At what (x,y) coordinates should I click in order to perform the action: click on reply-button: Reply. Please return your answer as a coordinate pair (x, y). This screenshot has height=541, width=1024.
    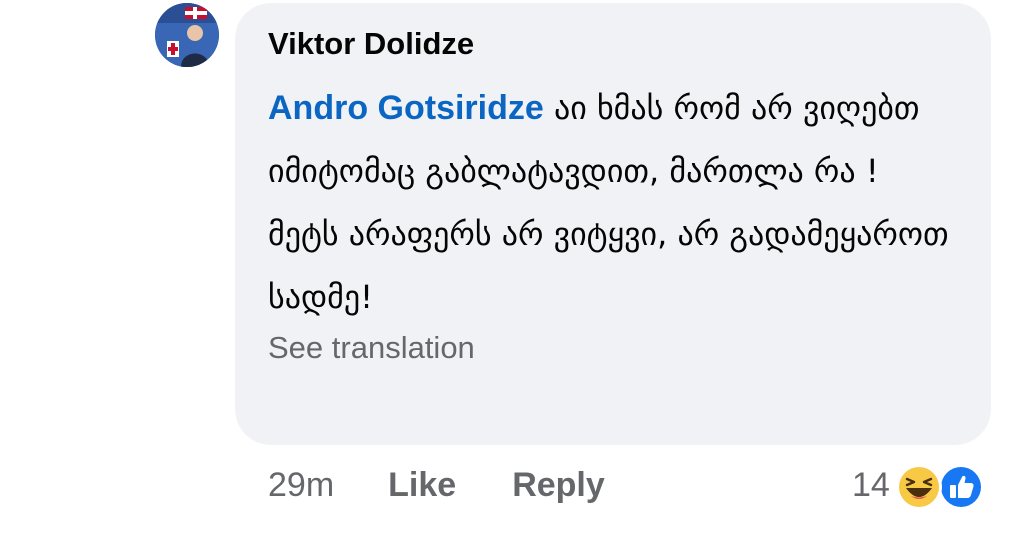
    Looking at the image, I should click on (558, 485).